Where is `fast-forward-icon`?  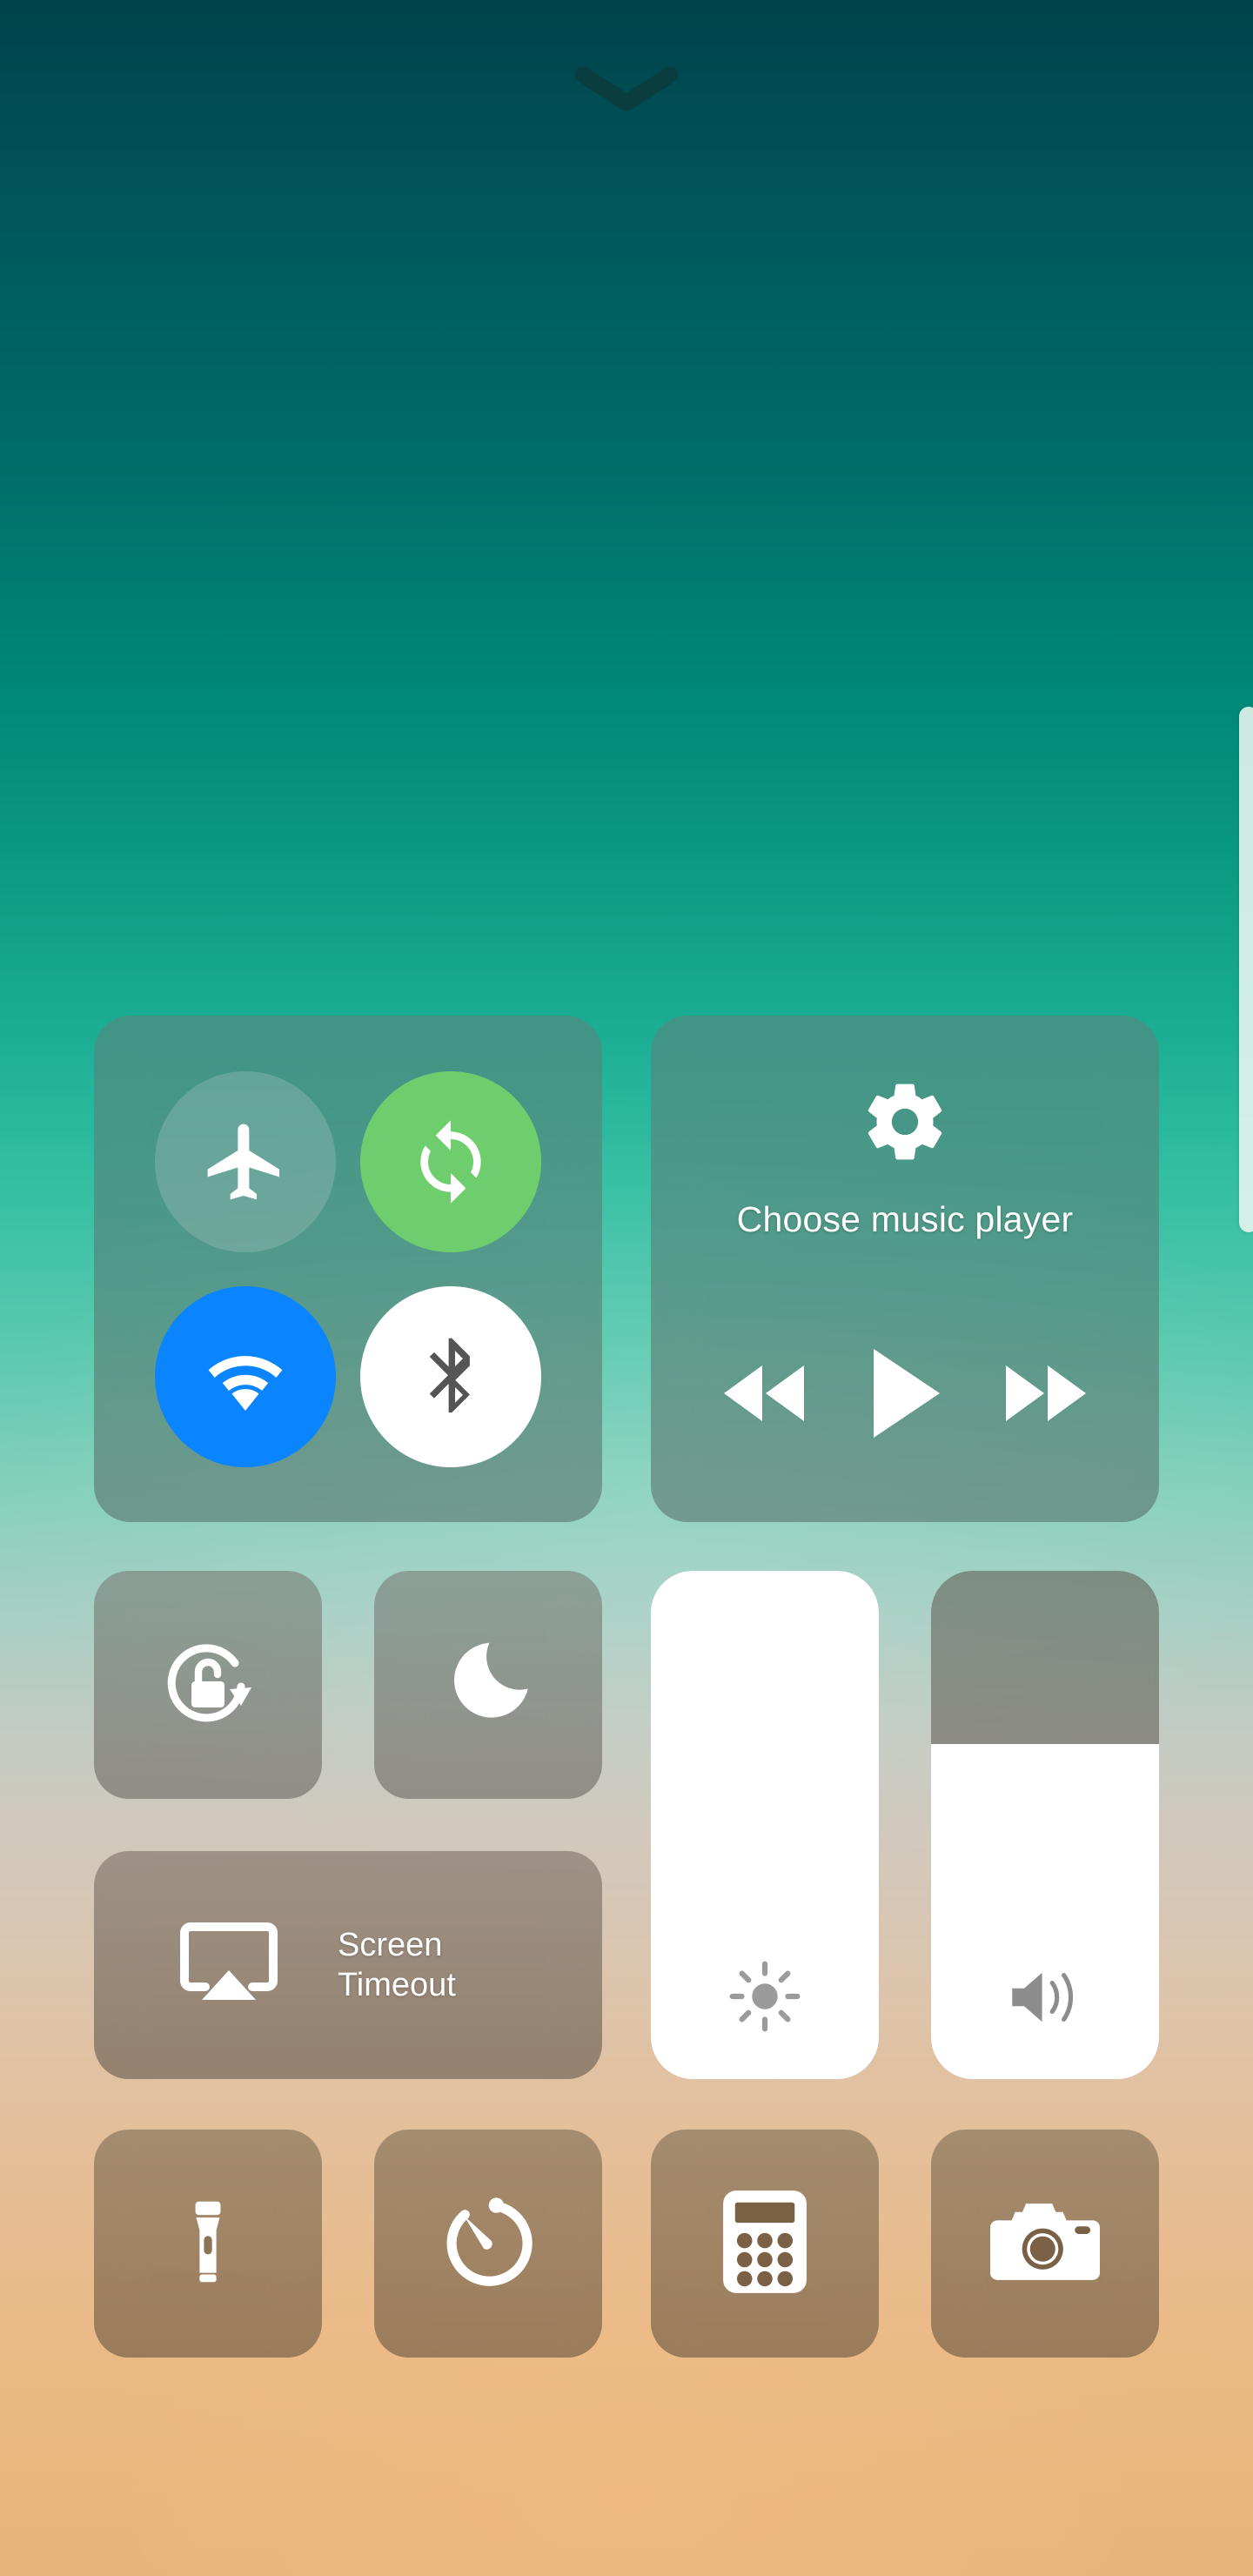
fast-forward-icon is located at coordinates (1046, 1395).